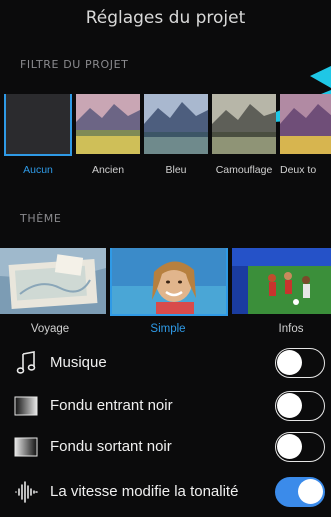  I want to click on theme-label-voyage: Voyage, so click(50, 329).